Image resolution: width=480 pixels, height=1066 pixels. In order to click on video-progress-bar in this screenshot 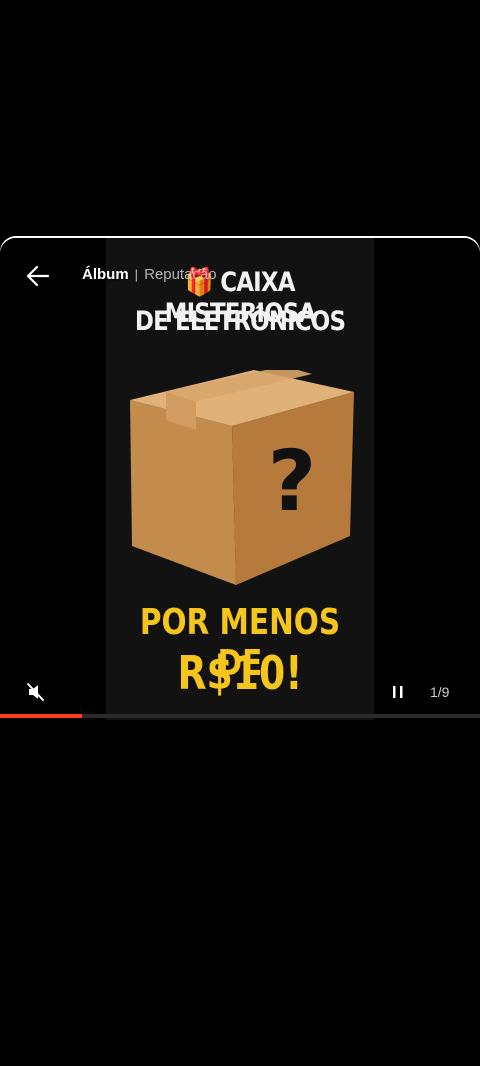, I will do `click(240, 716)`.